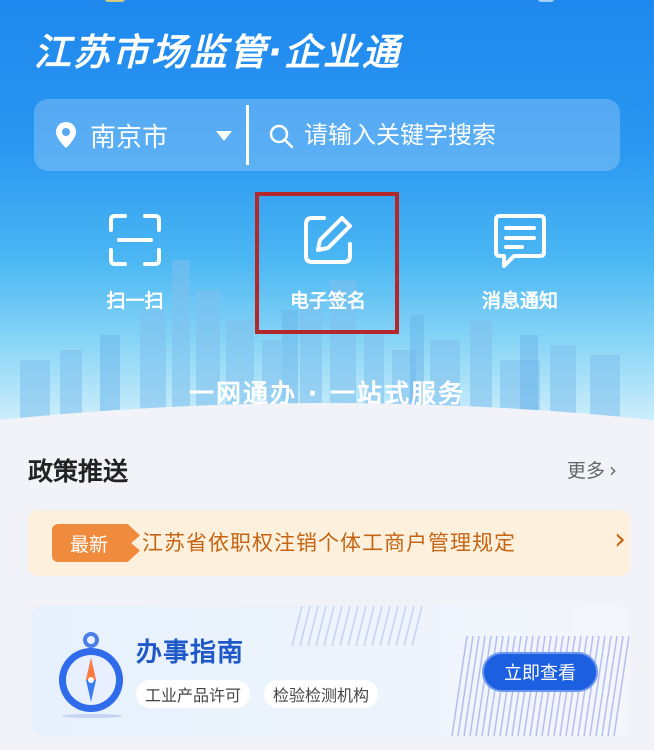 The height and width of the screenshot is (750, 654). What do you see at coordinates (321, 694) in the screenshot?
I see `guide-tag: 检验检测机构` at bounding box center [321, 694].